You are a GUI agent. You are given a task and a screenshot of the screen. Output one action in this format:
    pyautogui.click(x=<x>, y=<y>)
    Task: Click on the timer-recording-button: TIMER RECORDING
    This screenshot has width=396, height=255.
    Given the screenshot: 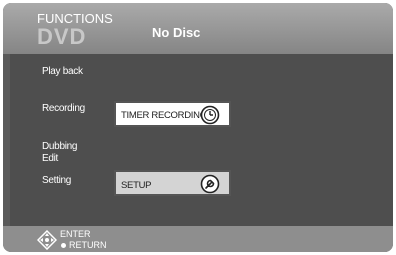 What is the action you would take?
    pyautogui.click(x=172, y=114)
    